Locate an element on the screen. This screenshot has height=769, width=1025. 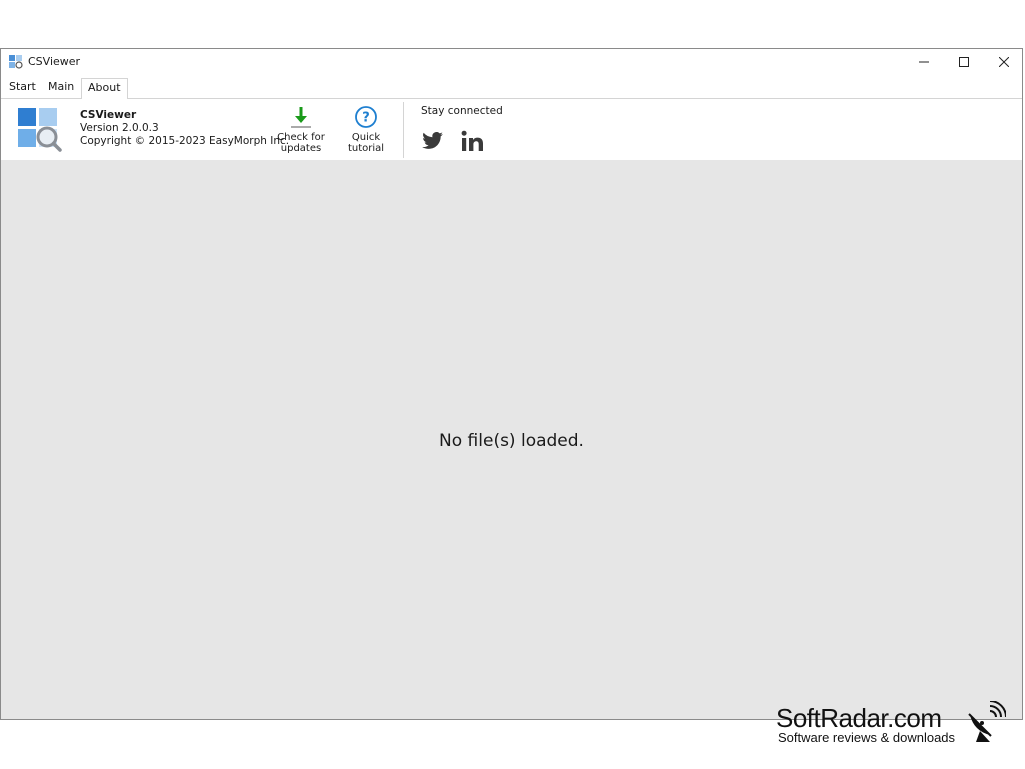
check-for-updates-button: Check for updates is located at coordinates (301, 130).